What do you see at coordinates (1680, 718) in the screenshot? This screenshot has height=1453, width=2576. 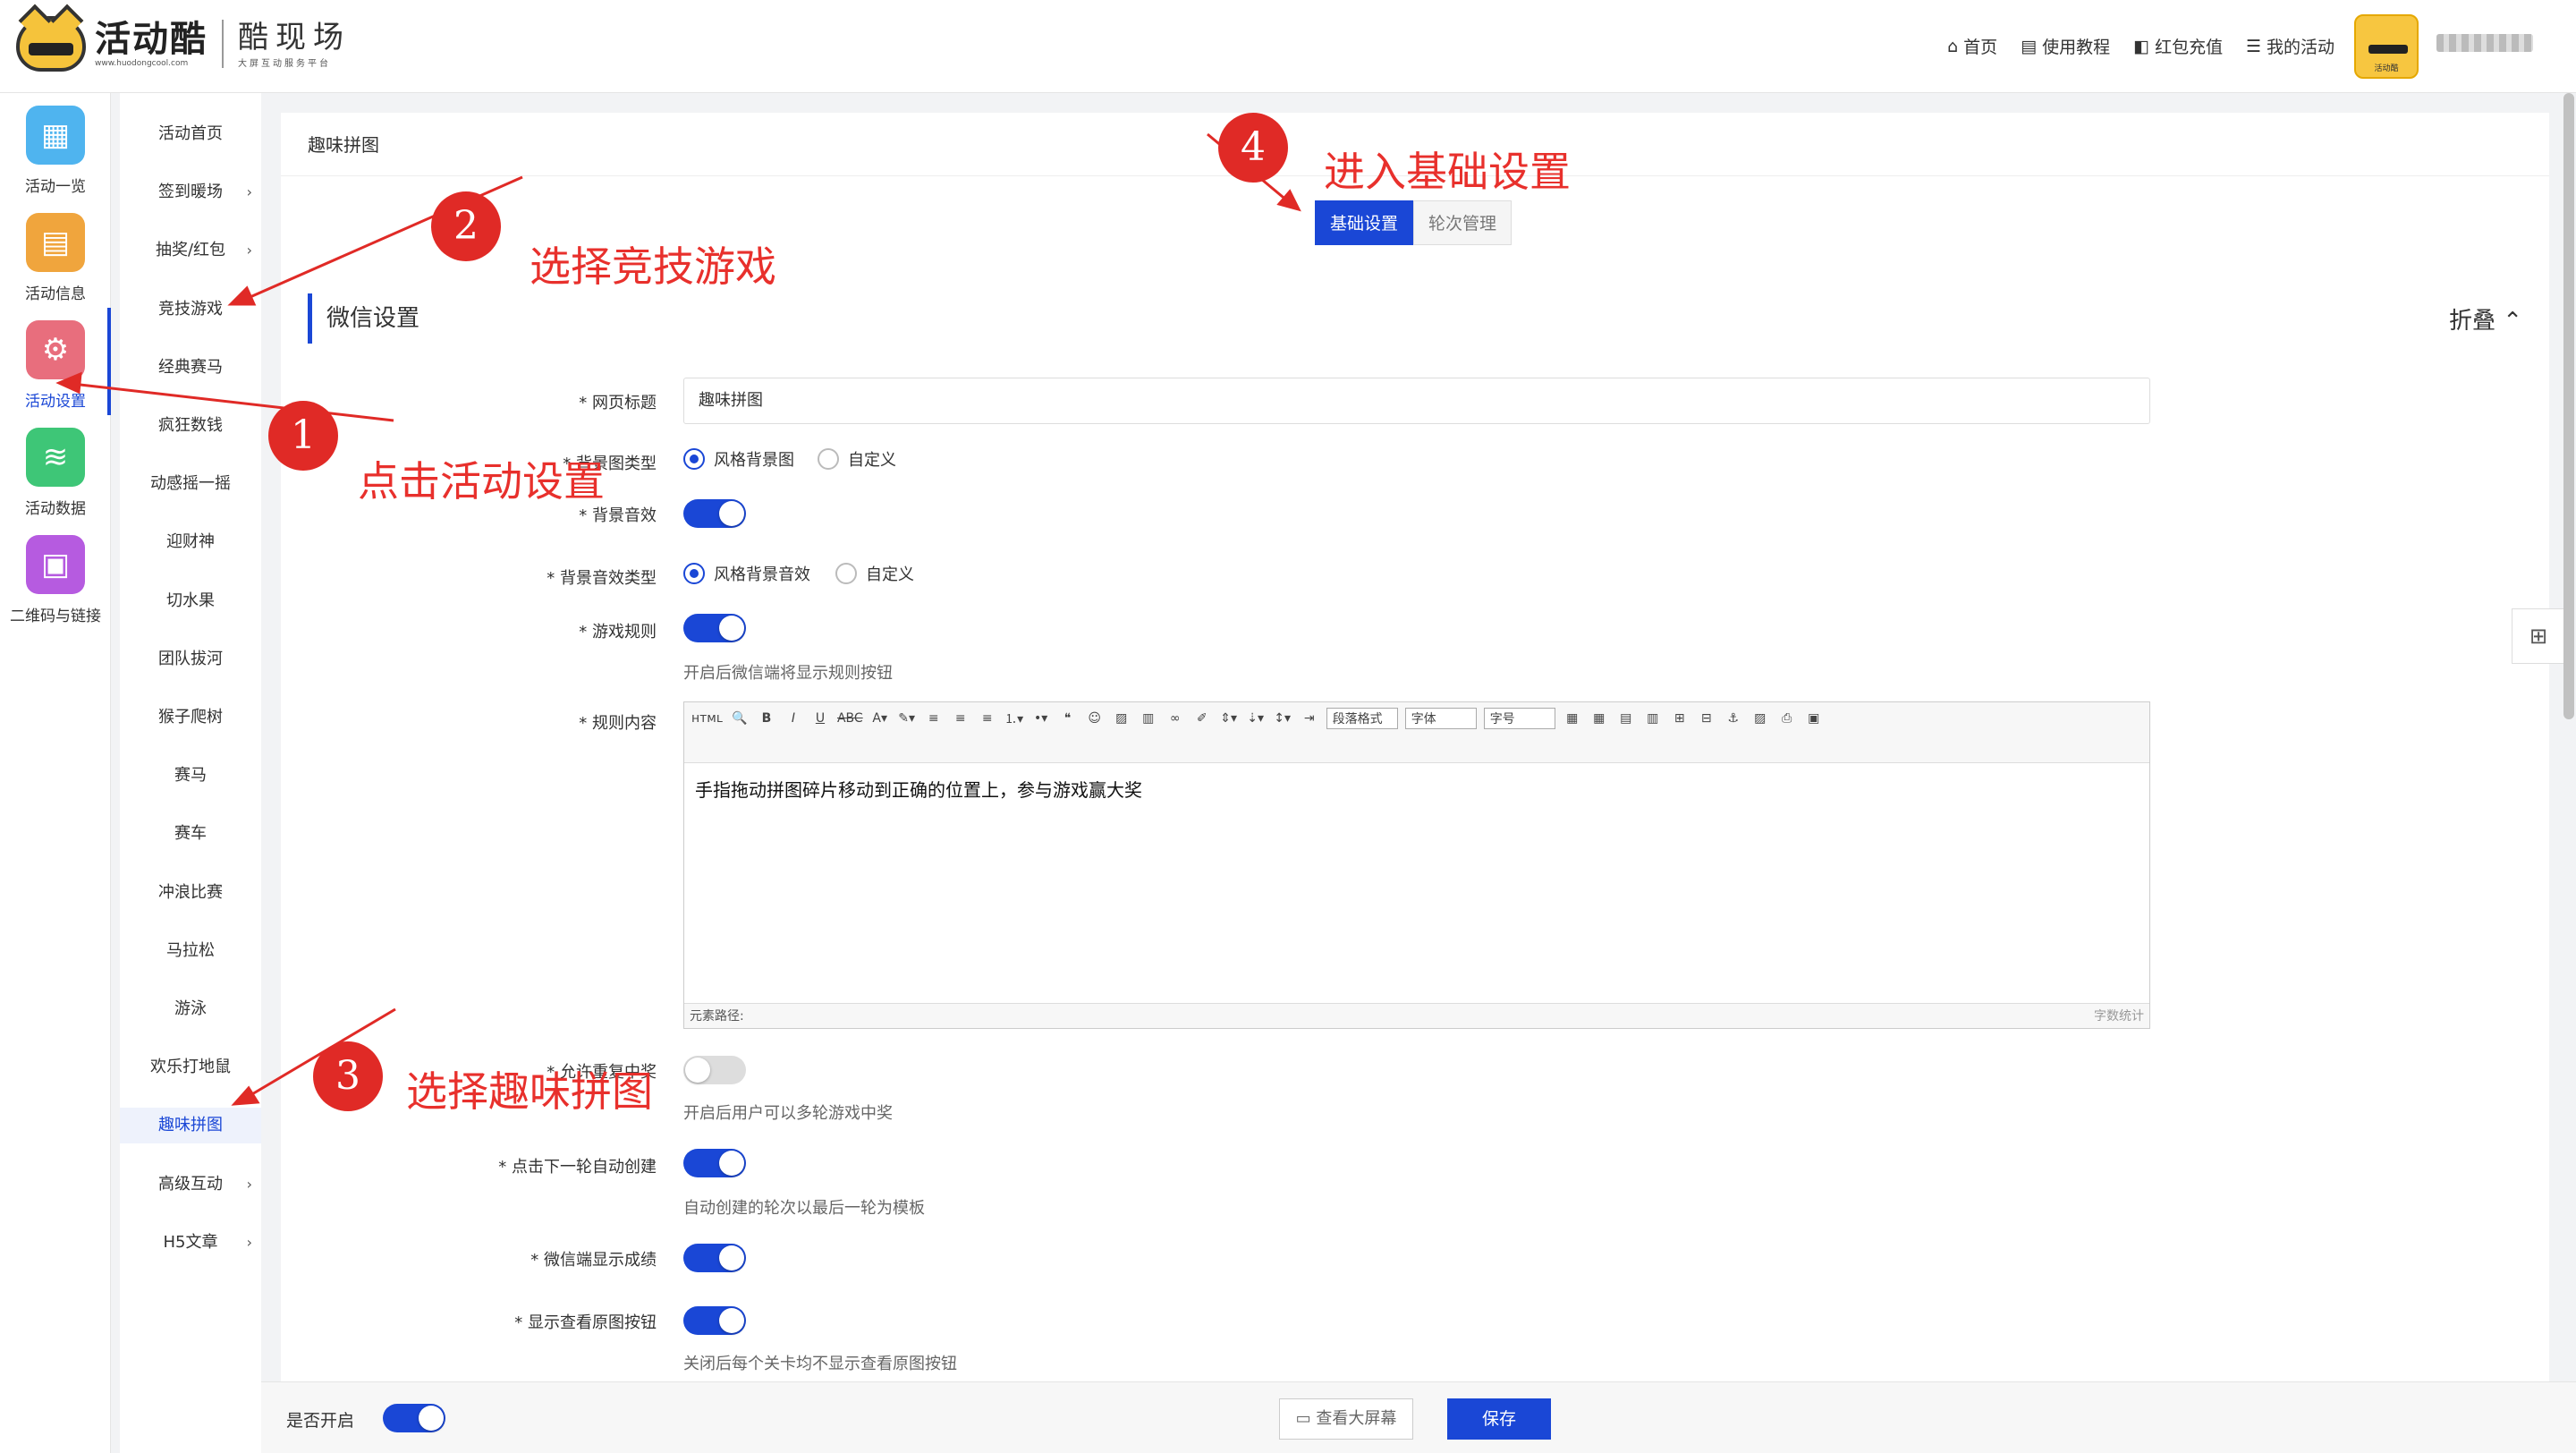 I see `merge-icon: ⊞` at bounding box center [1680, 718].